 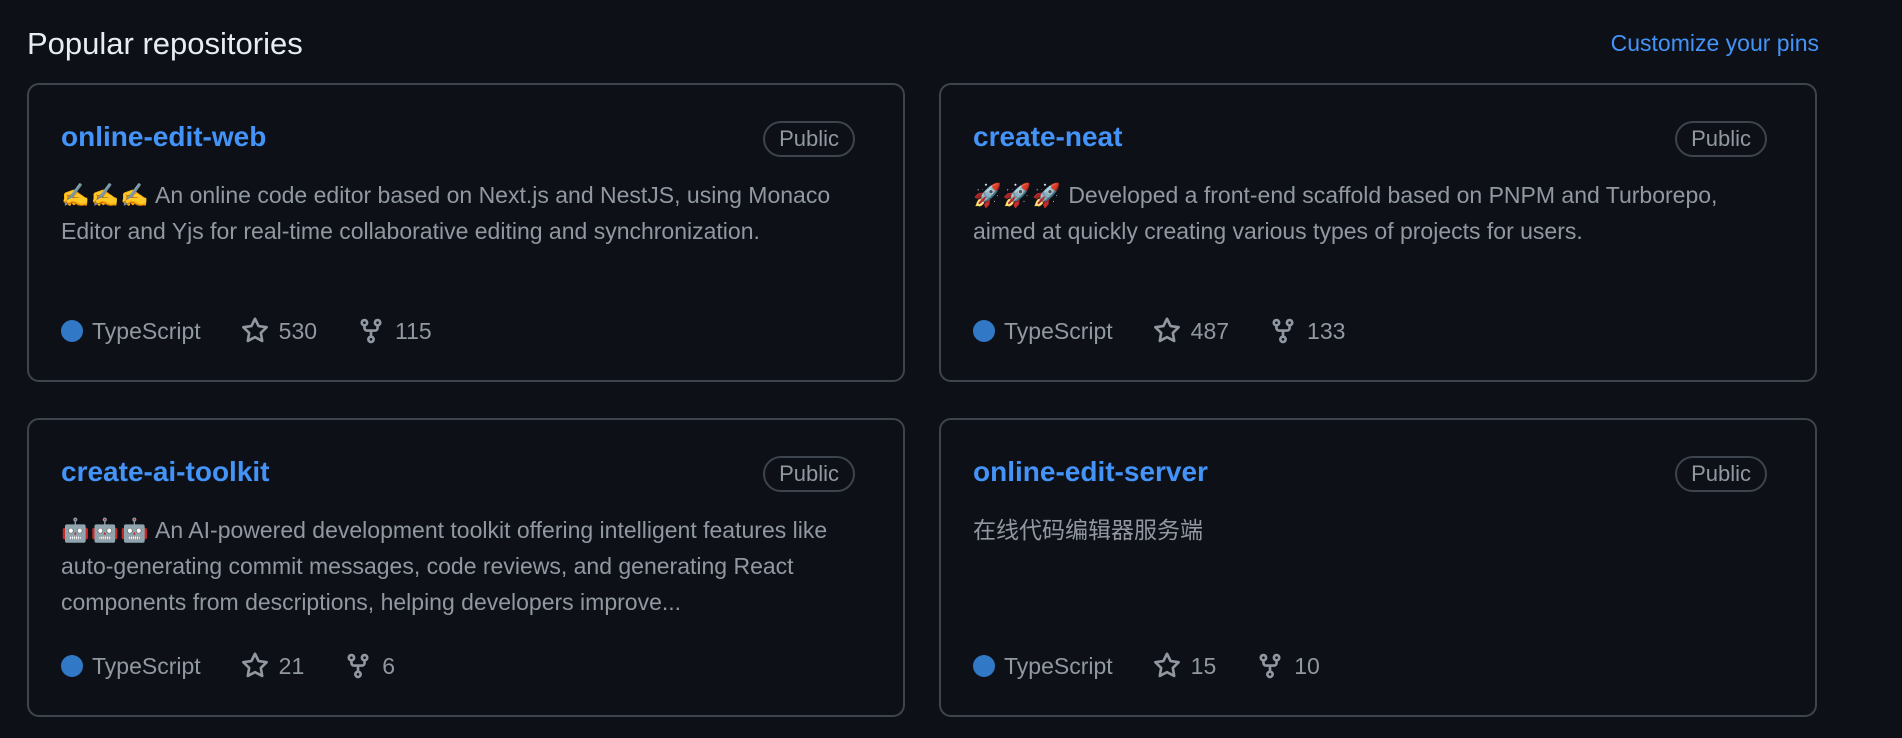 I want to click on repo-name-link: online-edit-web, so click(x=163, y=137).